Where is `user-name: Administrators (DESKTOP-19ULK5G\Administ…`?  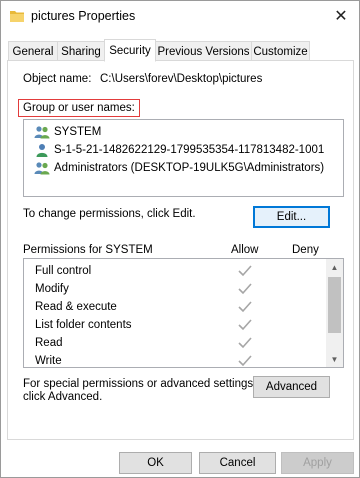
user-name: Administrators (DESKTOP-19ULK5G\Administ… is located at coordinates (189, 168).